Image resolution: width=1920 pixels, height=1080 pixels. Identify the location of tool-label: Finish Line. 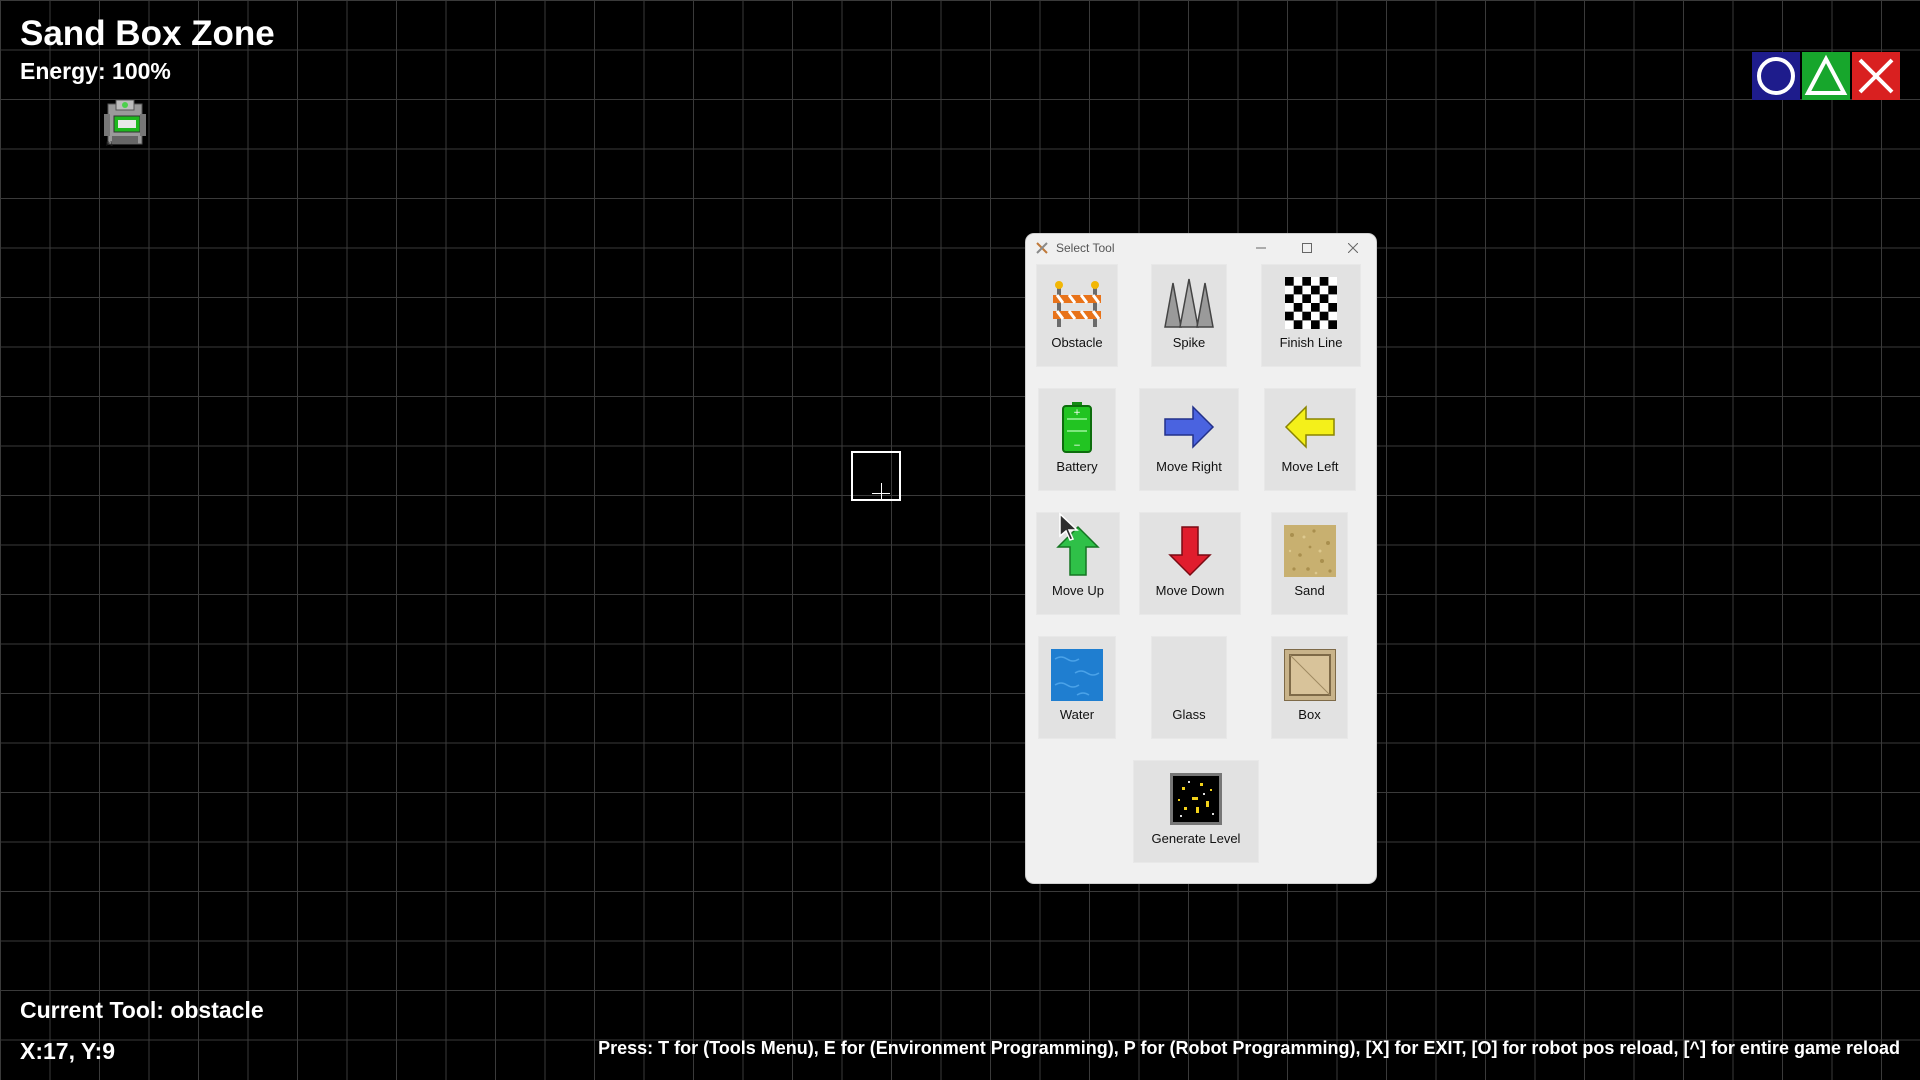
(1311, 342).